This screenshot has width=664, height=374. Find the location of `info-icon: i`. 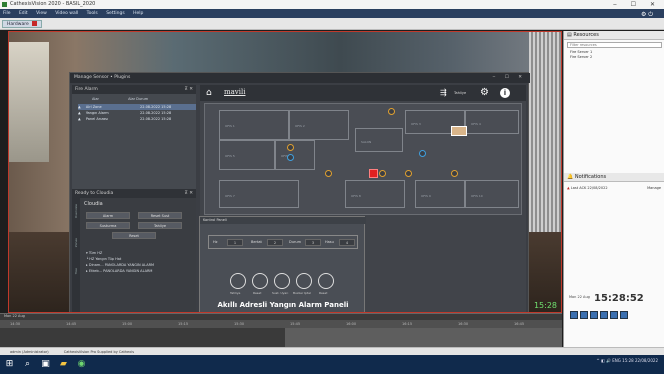

info-icon: i is located at coordinates (505, 93).